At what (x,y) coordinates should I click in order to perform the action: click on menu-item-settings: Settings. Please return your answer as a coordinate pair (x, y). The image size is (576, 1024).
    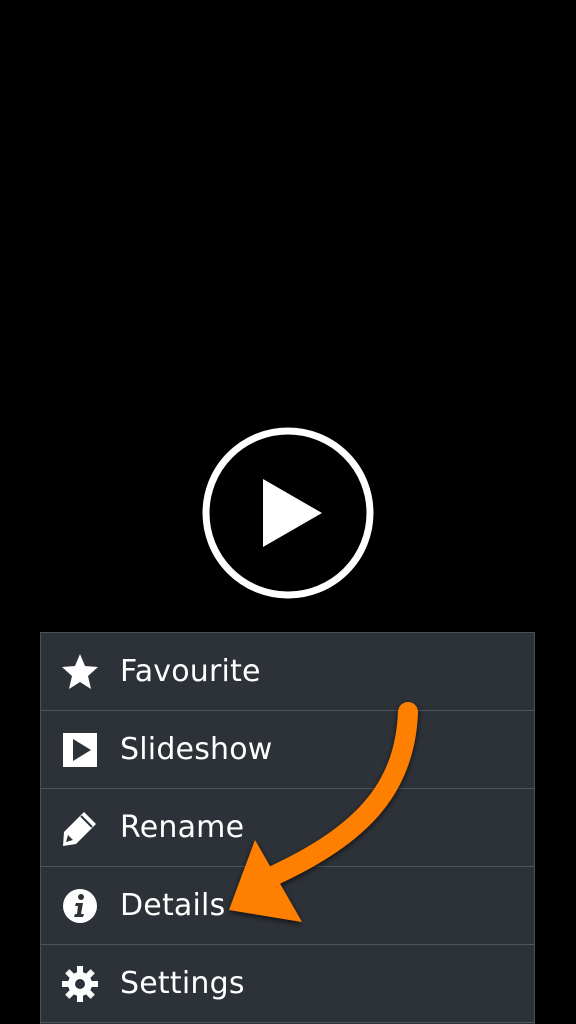
    Looking at the image, I should click on (287, 984).